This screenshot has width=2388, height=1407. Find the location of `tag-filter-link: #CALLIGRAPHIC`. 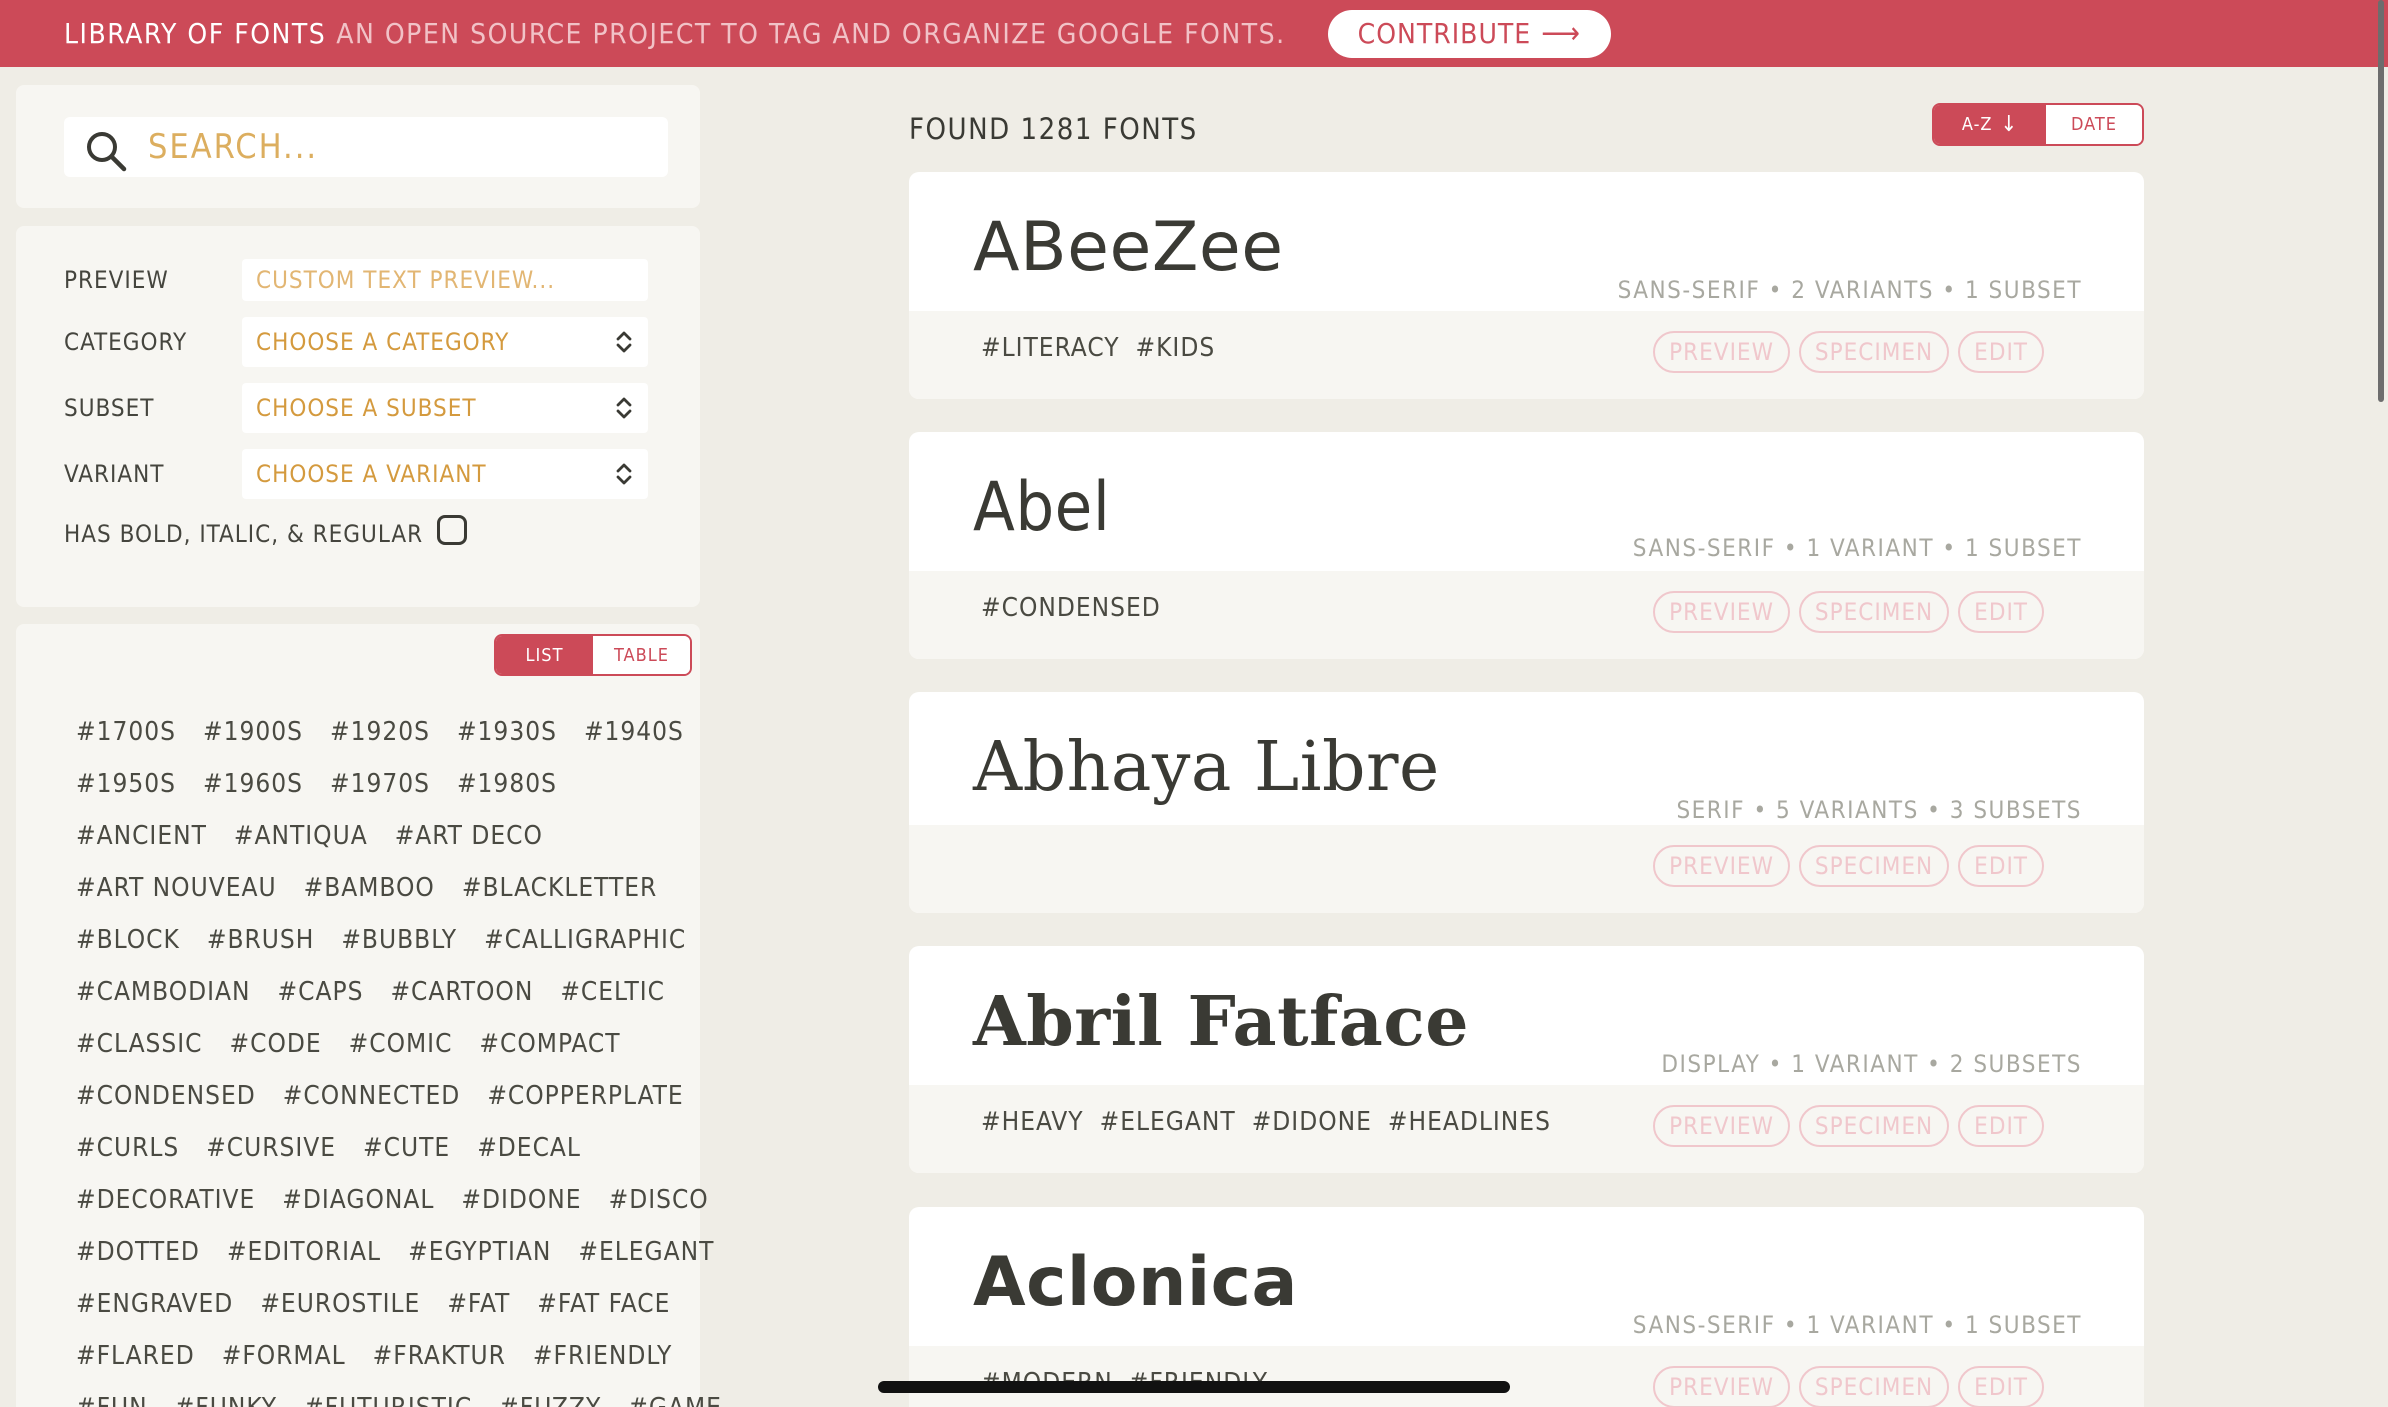

tag-filter-link: #CALLIGRAPHIC is located at coordinates (585, 940).